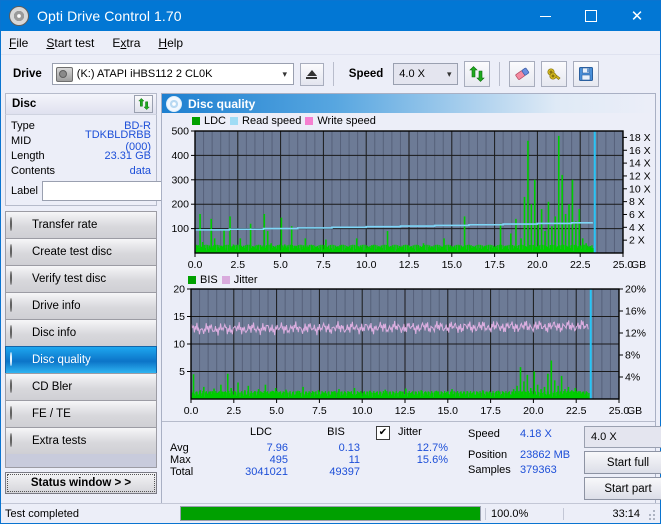 This screenshot has height=524, width=661. What do you see at coordinates (27, 74) in the screenshot?
I see `drive-label: Drive` at bounding box center [27, 74].